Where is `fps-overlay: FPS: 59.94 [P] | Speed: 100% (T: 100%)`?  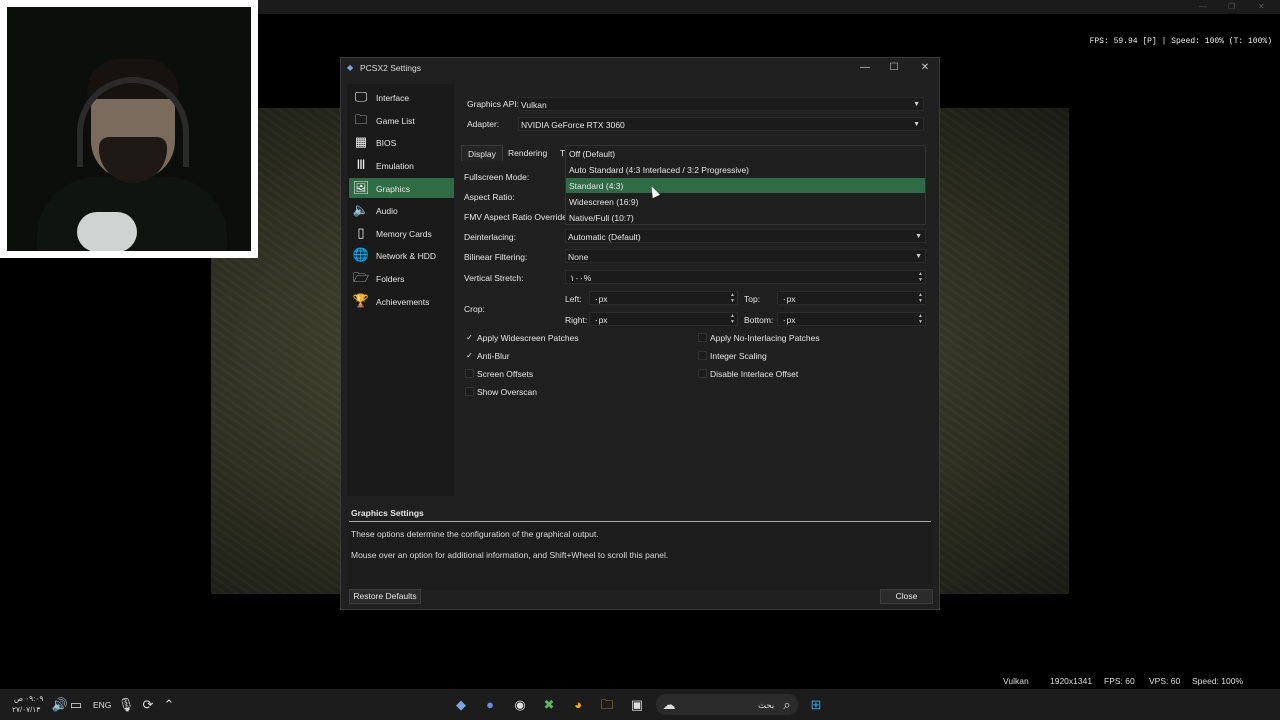
fps-overlay: FPS: 59.94 [P] | Speed: 100% (T: 100%) is located at coordinates (1180, 41).